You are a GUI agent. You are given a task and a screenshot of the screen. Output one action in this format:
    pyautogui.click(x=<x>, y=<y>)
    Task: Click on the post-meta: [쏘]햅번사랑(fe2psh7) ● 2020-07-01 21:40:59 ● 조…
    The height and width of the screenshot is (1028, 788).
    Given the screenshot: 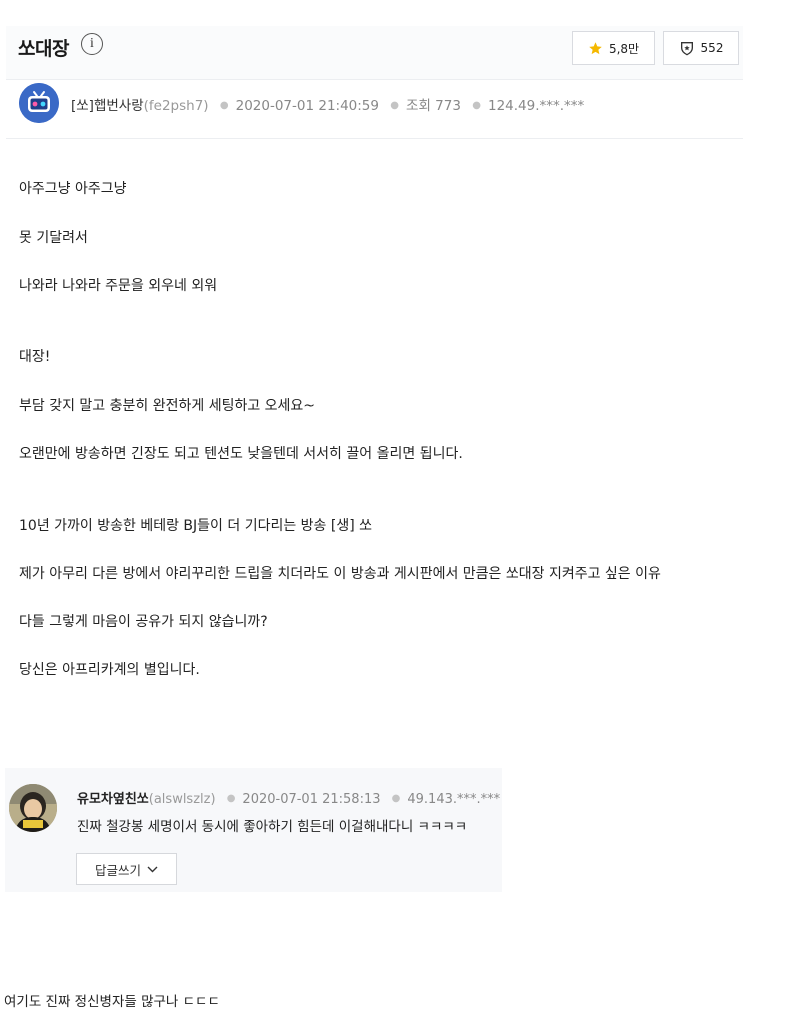 What is the action you would take?
    pyautogui.click(x=327, y=104)
    